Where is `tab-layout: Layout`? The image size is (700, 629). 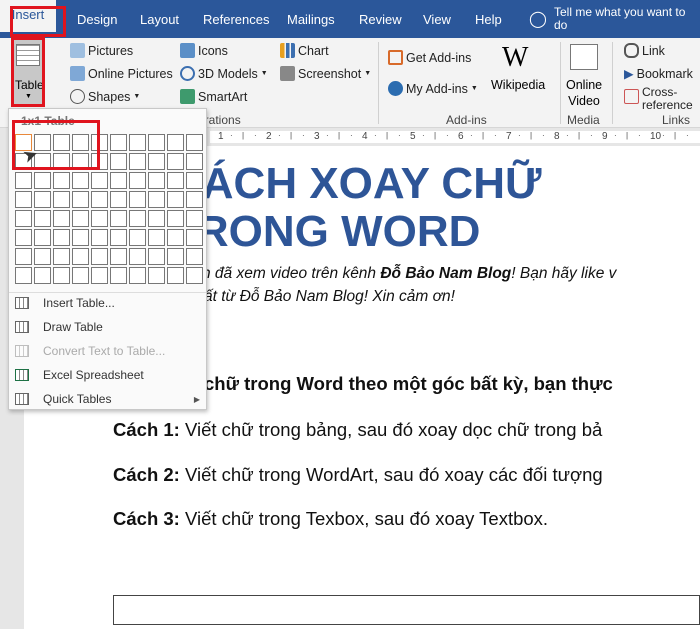
tab-layout: Layout is located at coordinates (159, 19).